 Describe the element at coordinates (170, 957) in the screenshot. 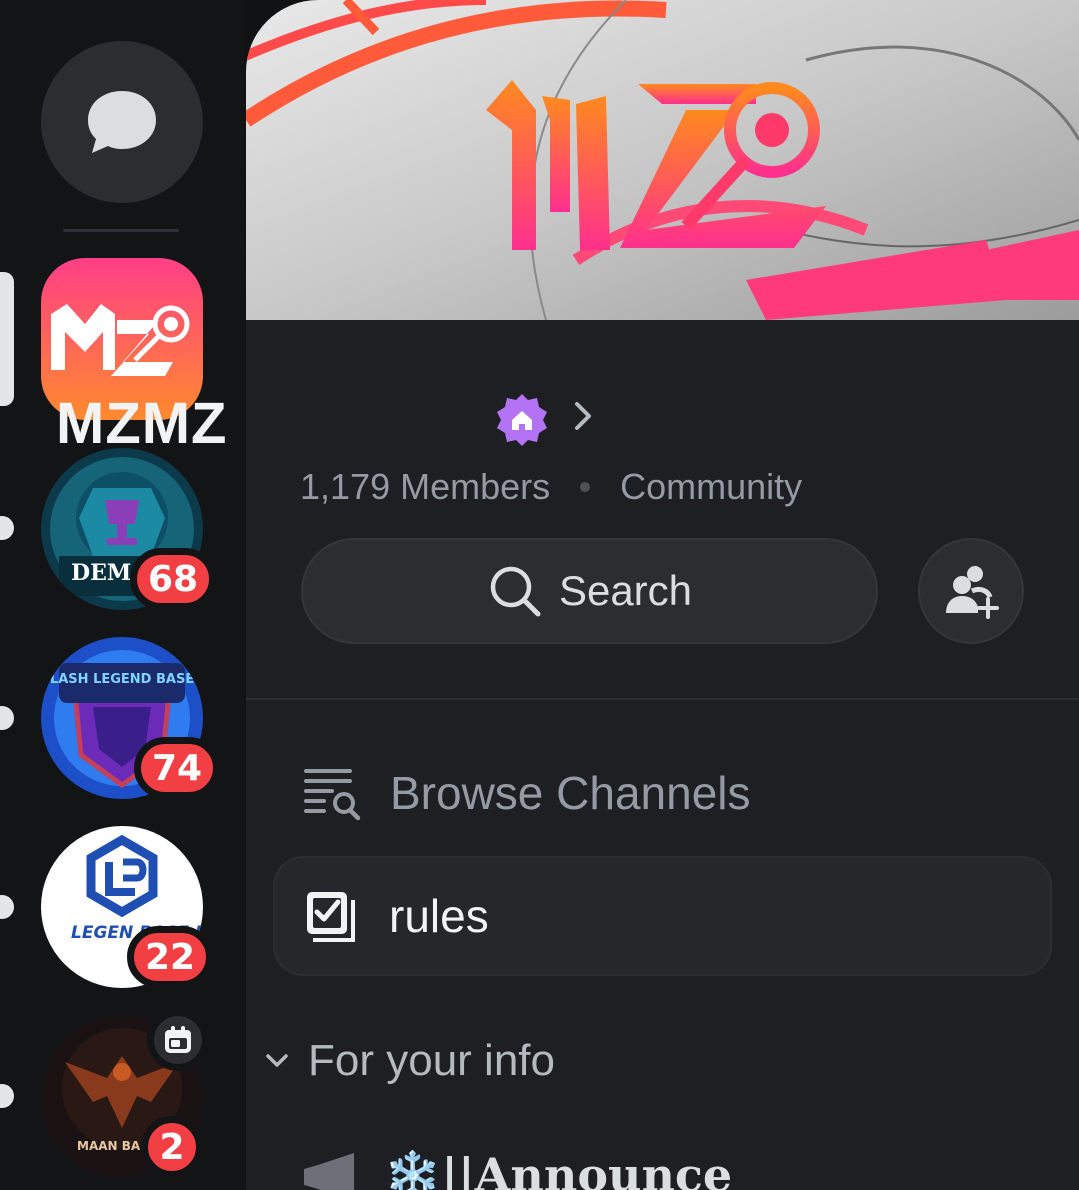

I see `mention-badge: 22` at that location.